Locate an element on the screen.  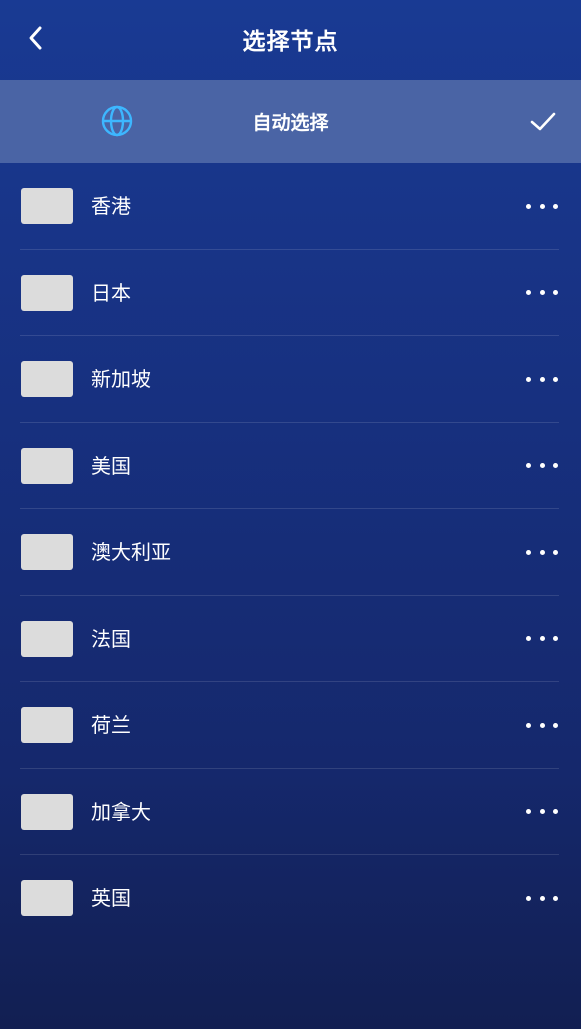
node-row: 澳大利亚 is located at coordinates (290, 552).